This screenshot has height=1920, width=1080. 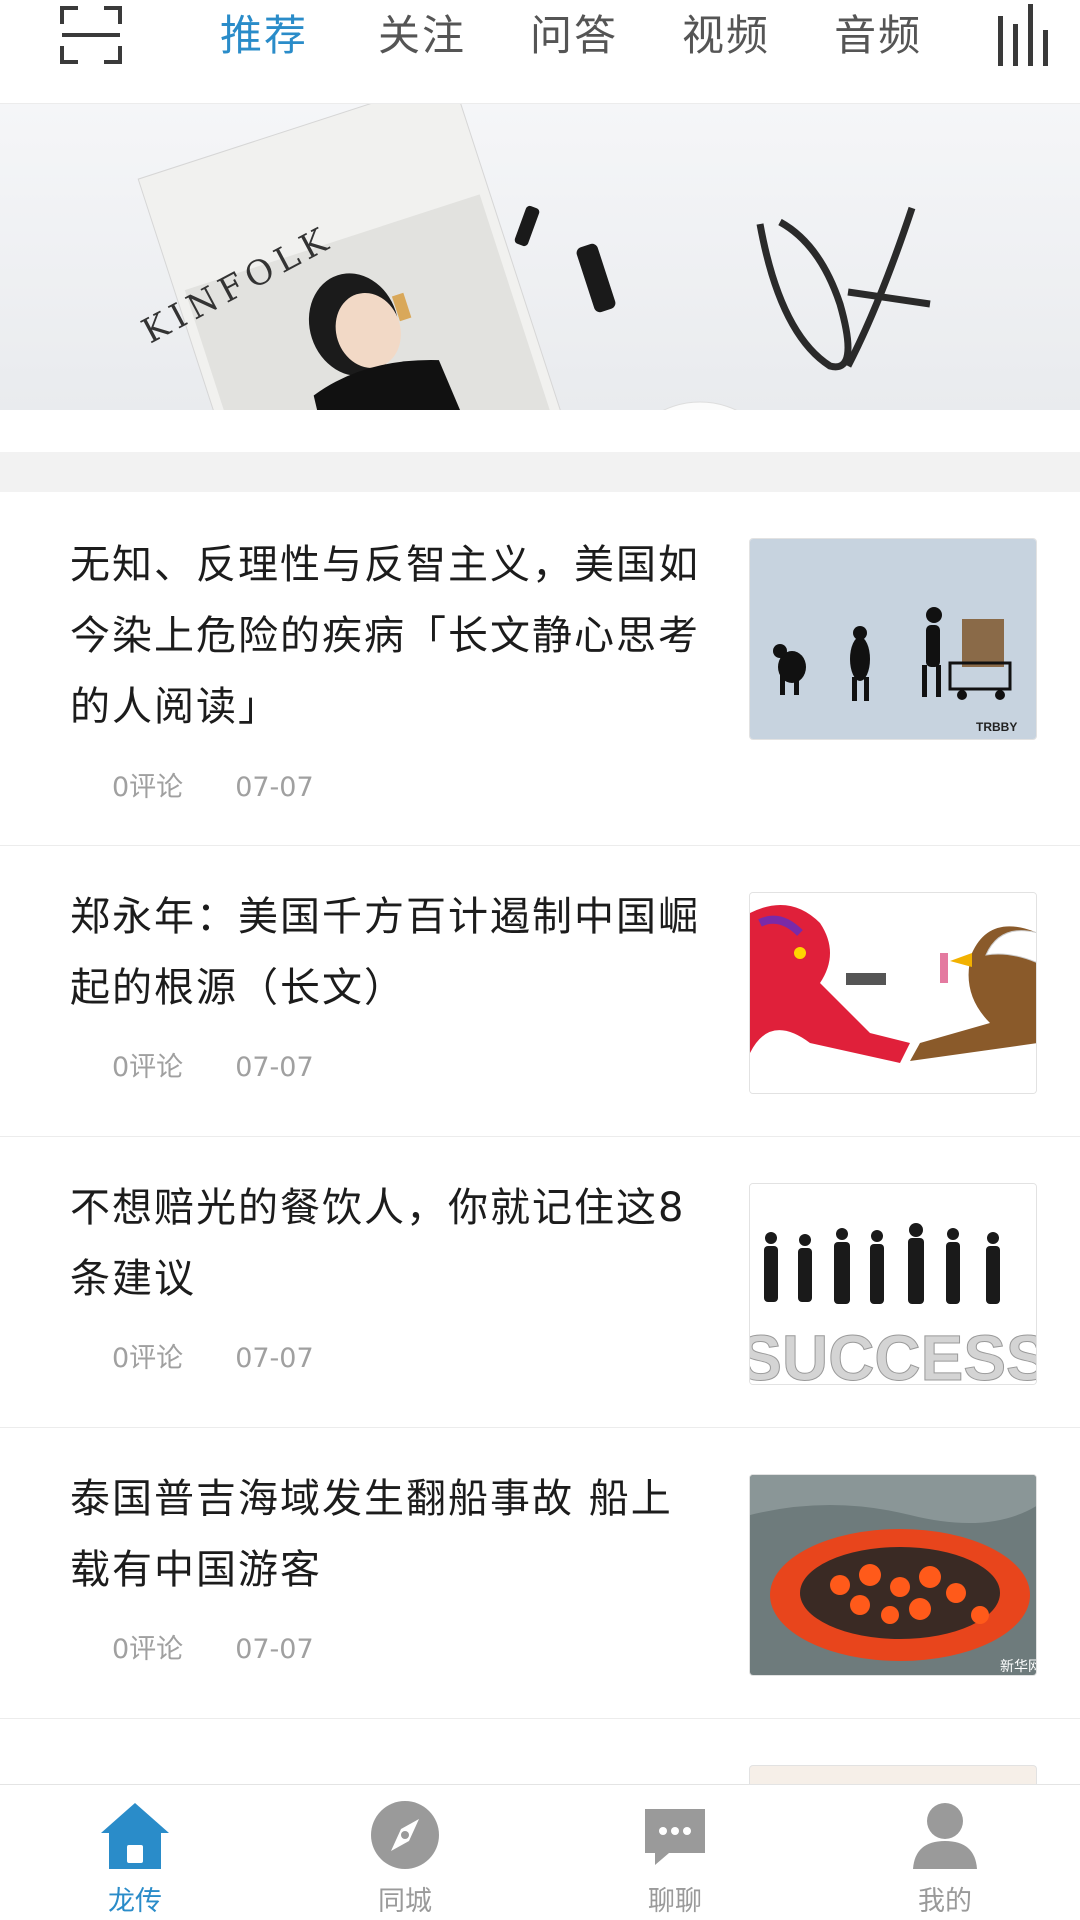 What do you see at coordinates (135, 1901) in the screenshot?
I see `nav-home-label: 龙传` at bounding box center [135, 1901].